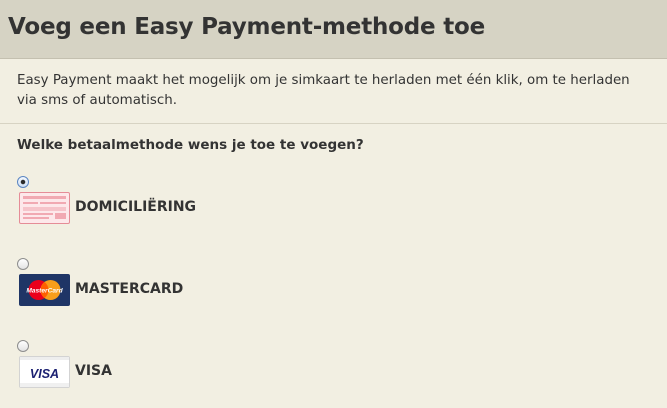 The image size is (667, 408). I want to click on visa-logo-text: VISA, so click(44, 374).